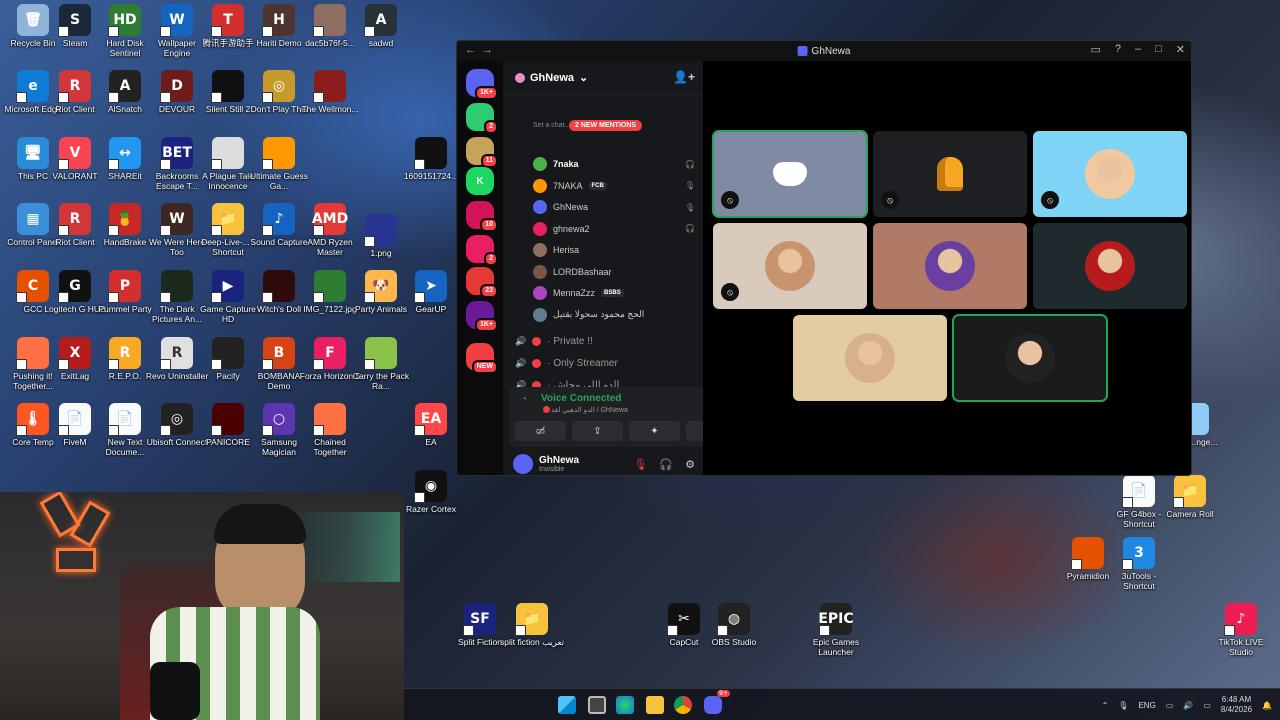 This screenshot has width=1280, height=720. I want to click on minimize-button: –, so click(1138, 49).